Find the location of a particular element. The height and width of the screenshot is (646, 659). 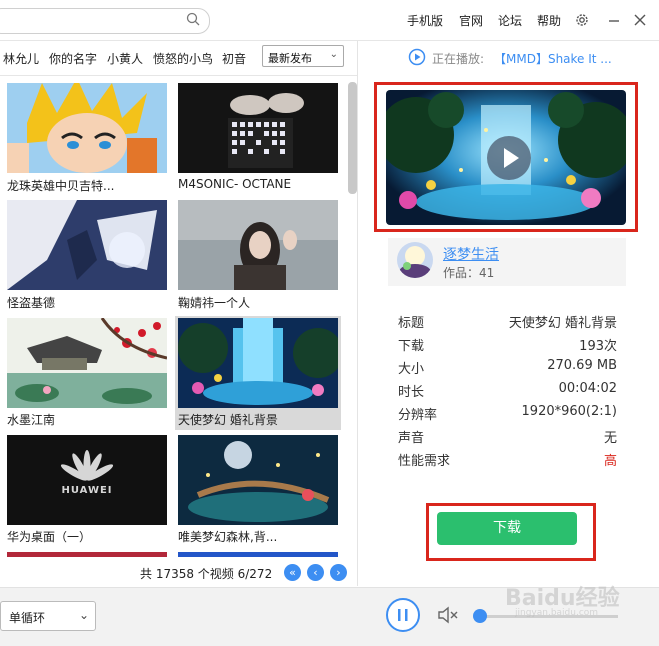

mobile-link: 手机版 is located at coordinates (425, 20).